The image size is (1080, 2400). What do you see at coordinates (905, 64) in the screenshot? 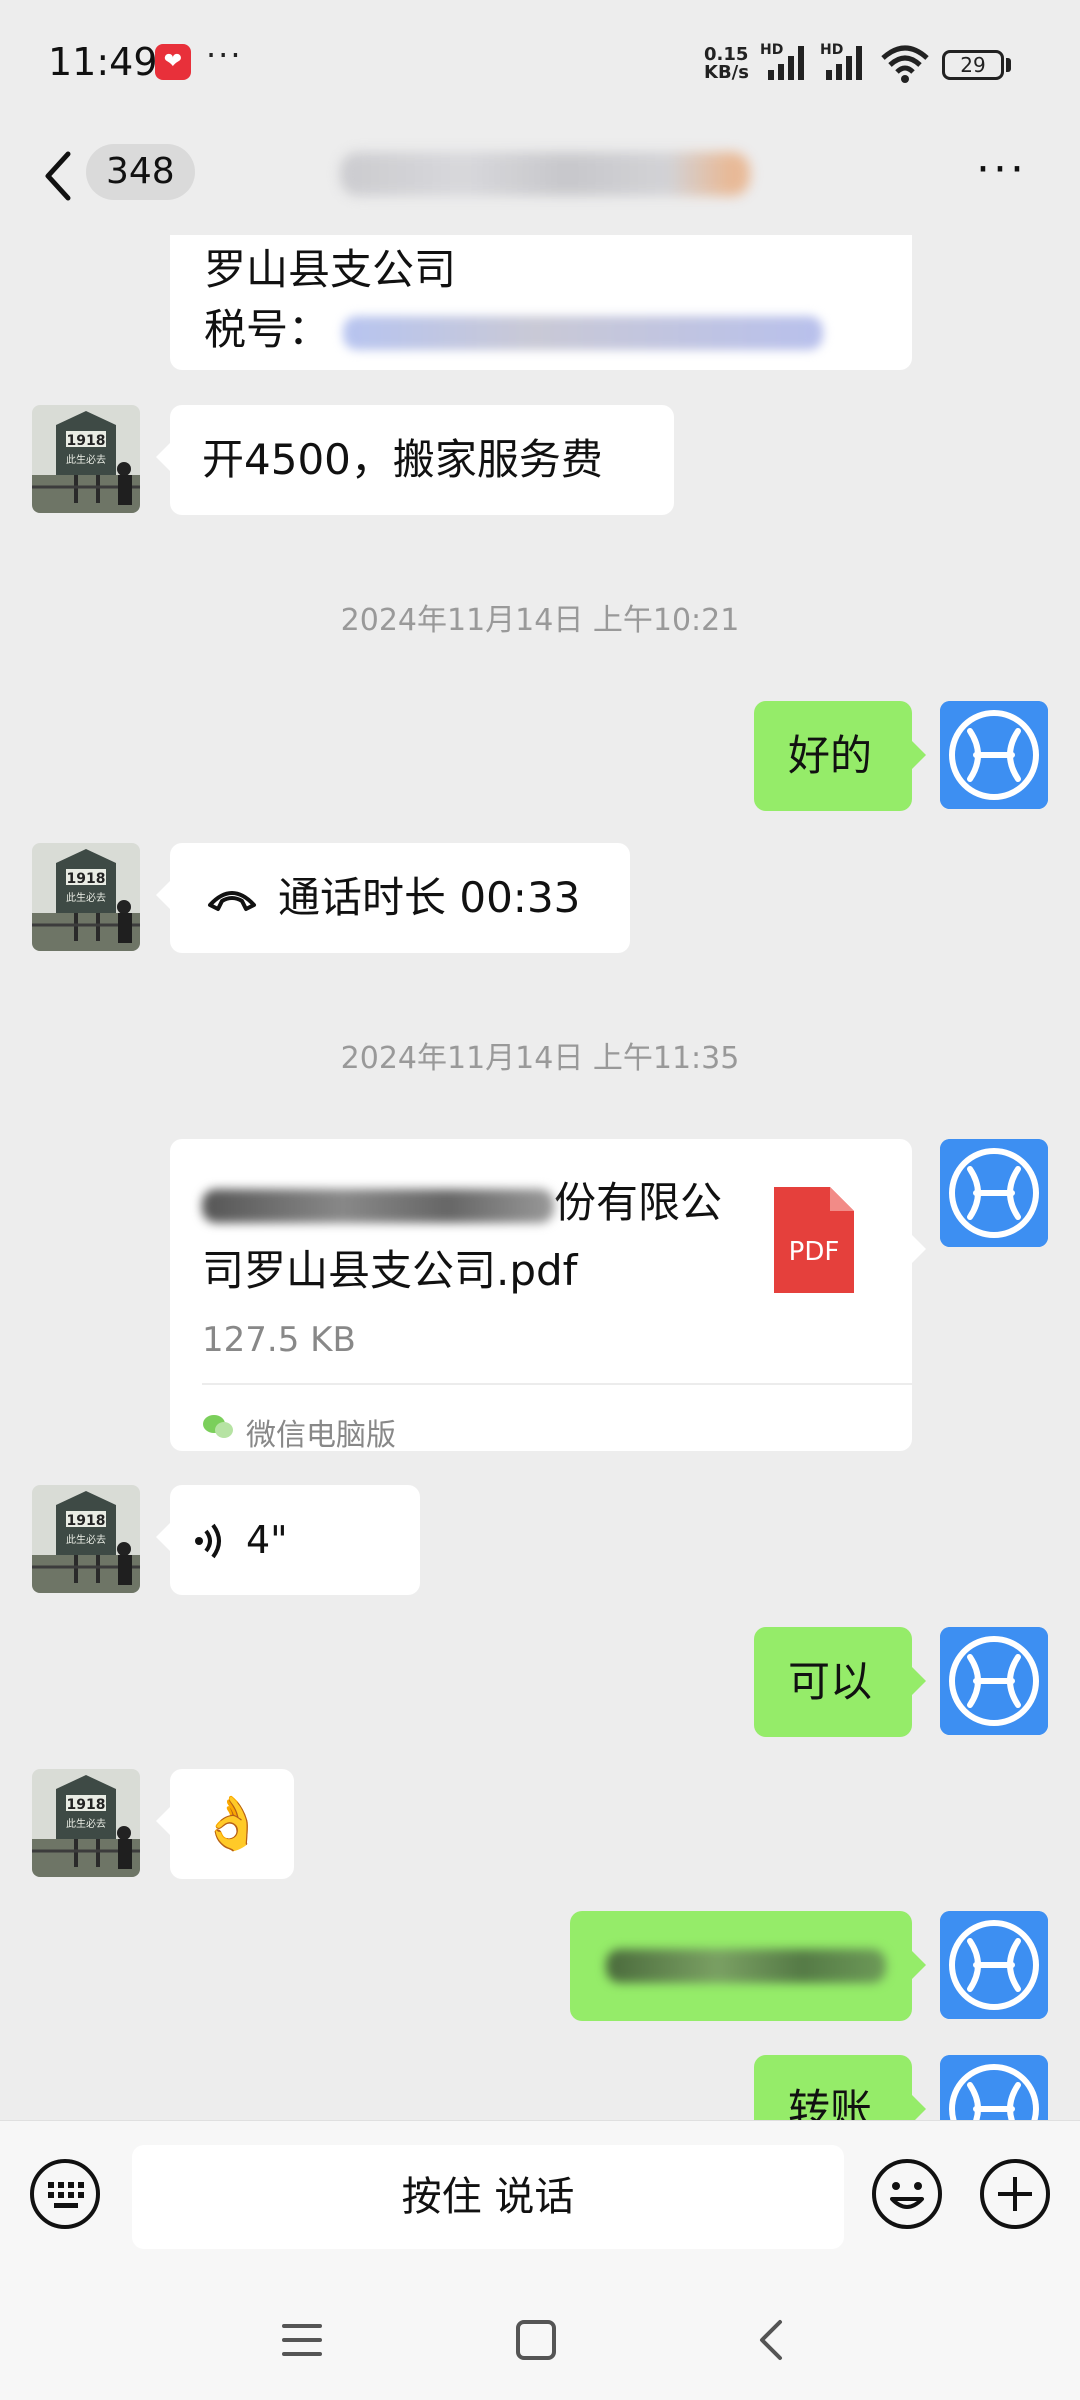
I see `wifi-icon` at bounding box center [905, 64].